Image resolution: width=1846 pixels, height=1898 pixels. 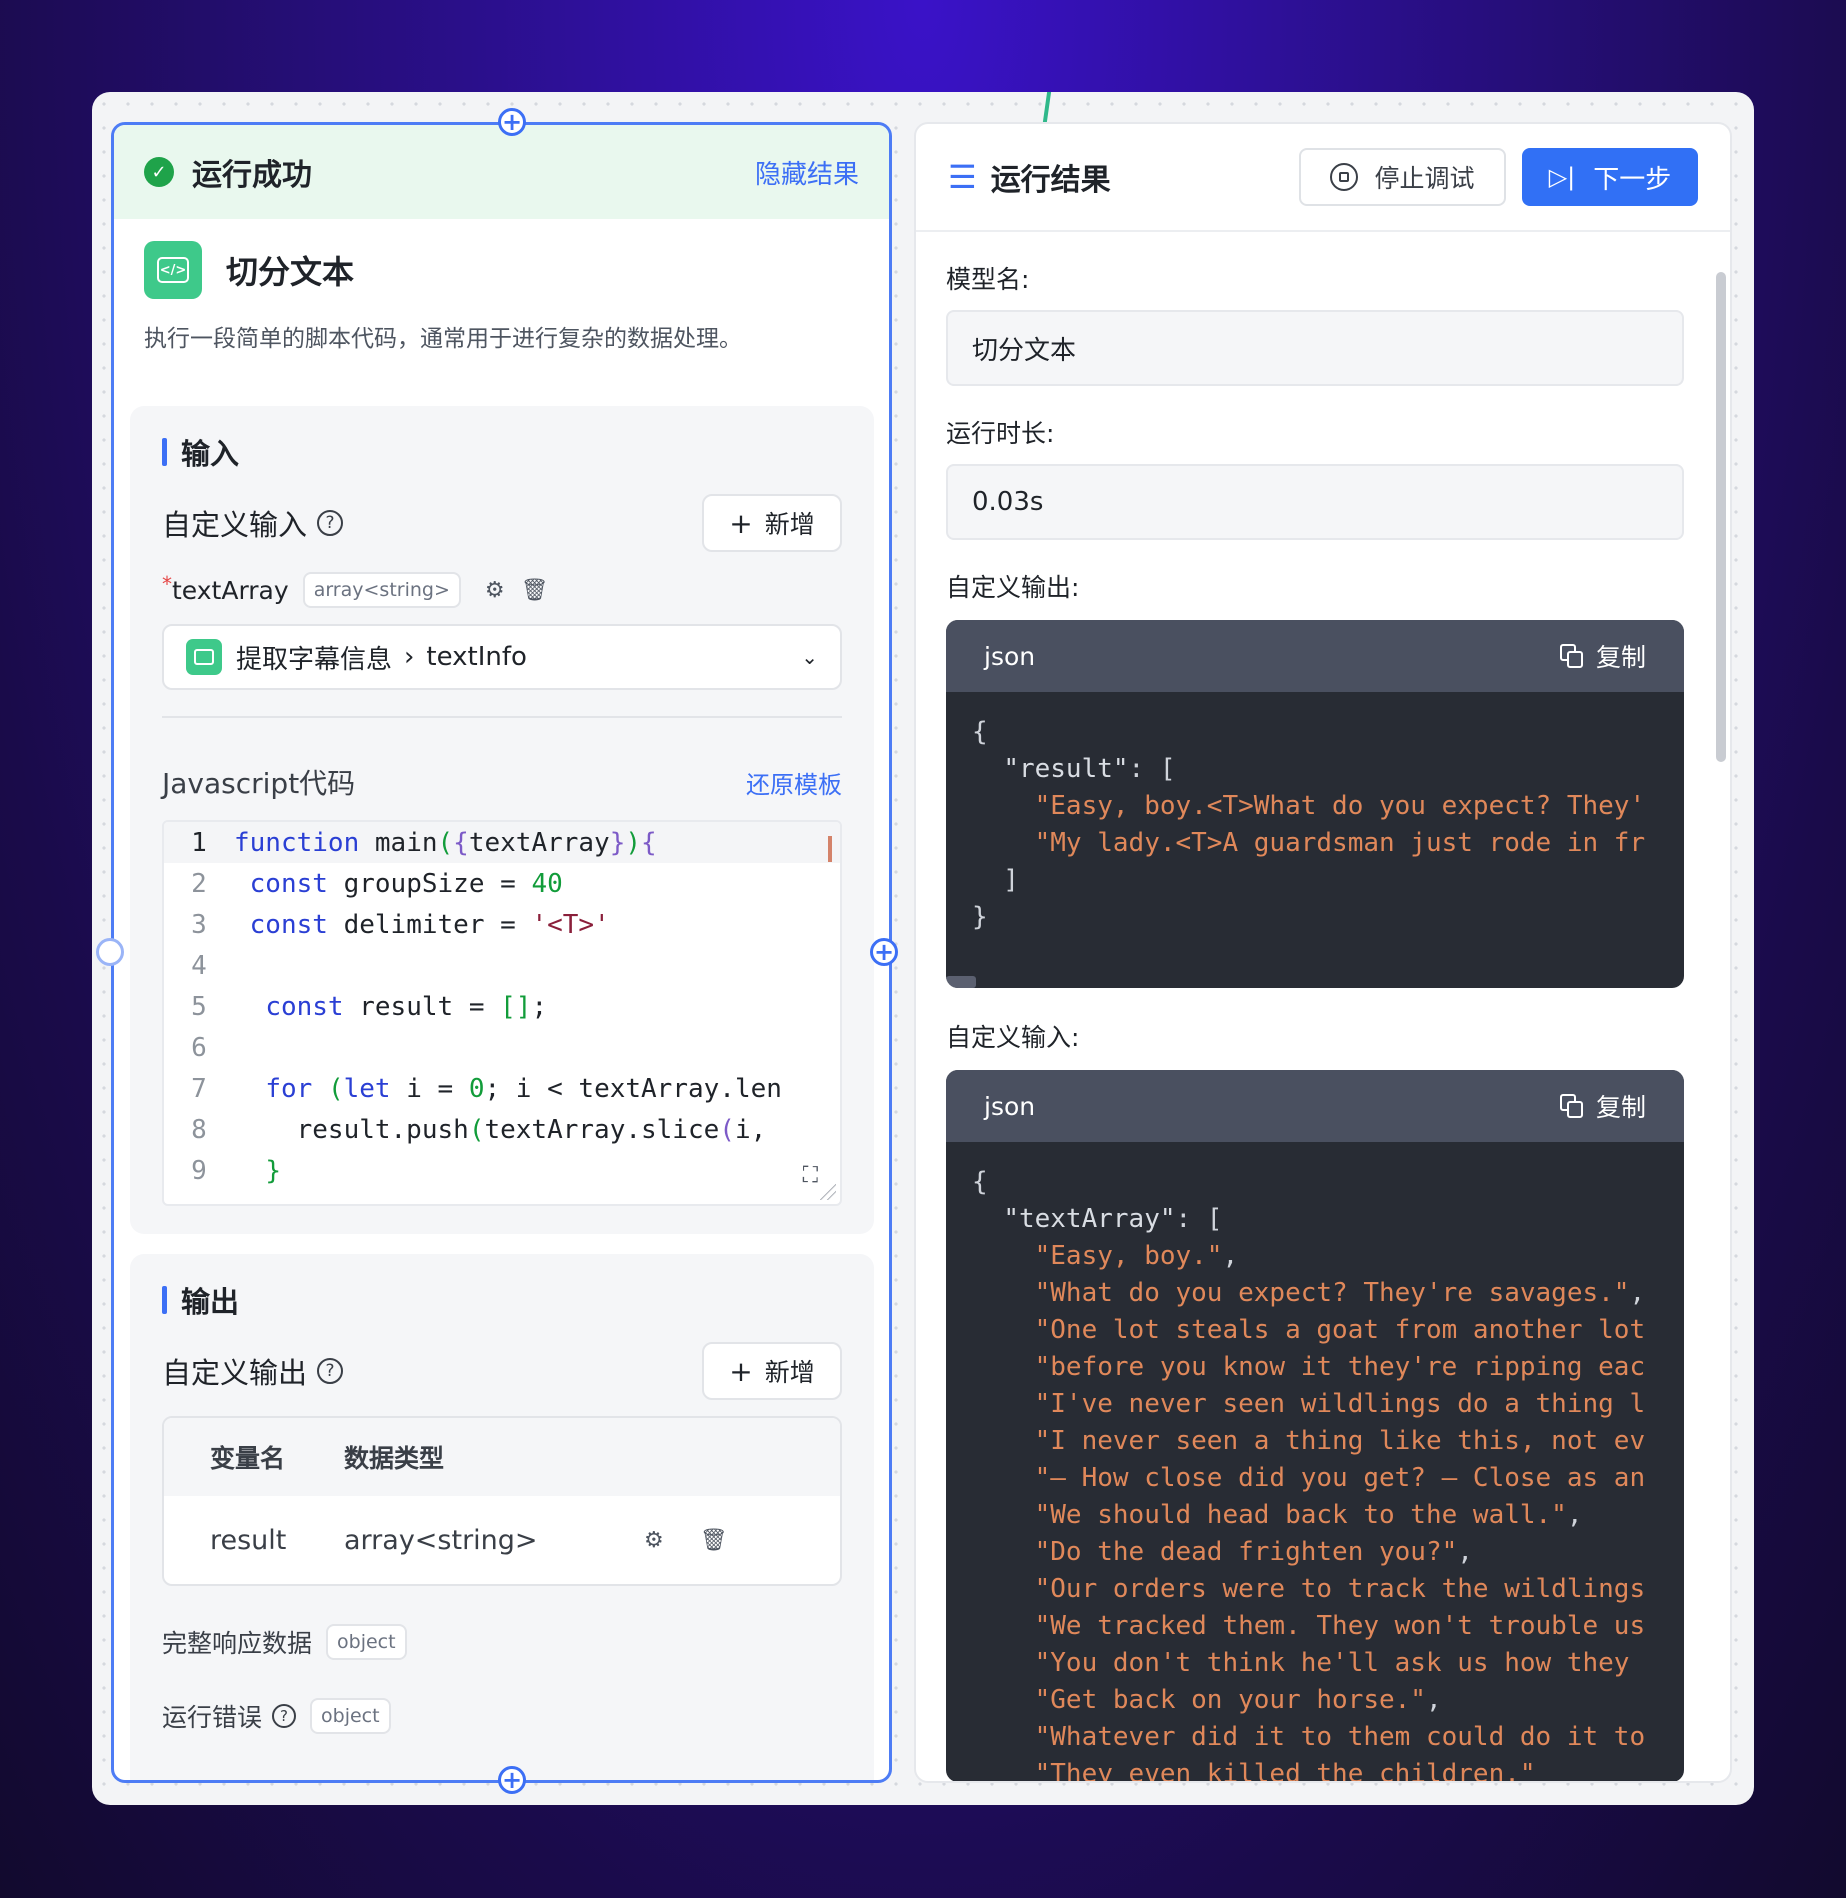 I want to click on output-var-type: array<string>, so click(x=441, y=1540).